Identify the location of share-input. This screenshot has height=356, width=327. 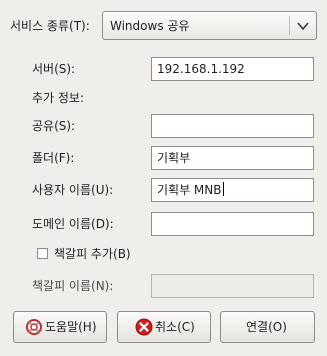
(232, 126).